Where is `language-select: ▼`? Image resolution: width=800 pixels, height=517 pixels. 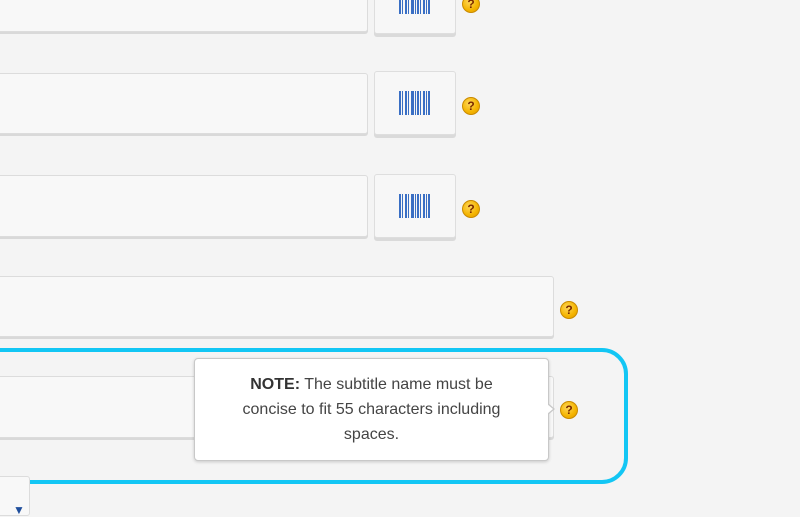
language-select: ▼ is located at coordinates (15, 496).